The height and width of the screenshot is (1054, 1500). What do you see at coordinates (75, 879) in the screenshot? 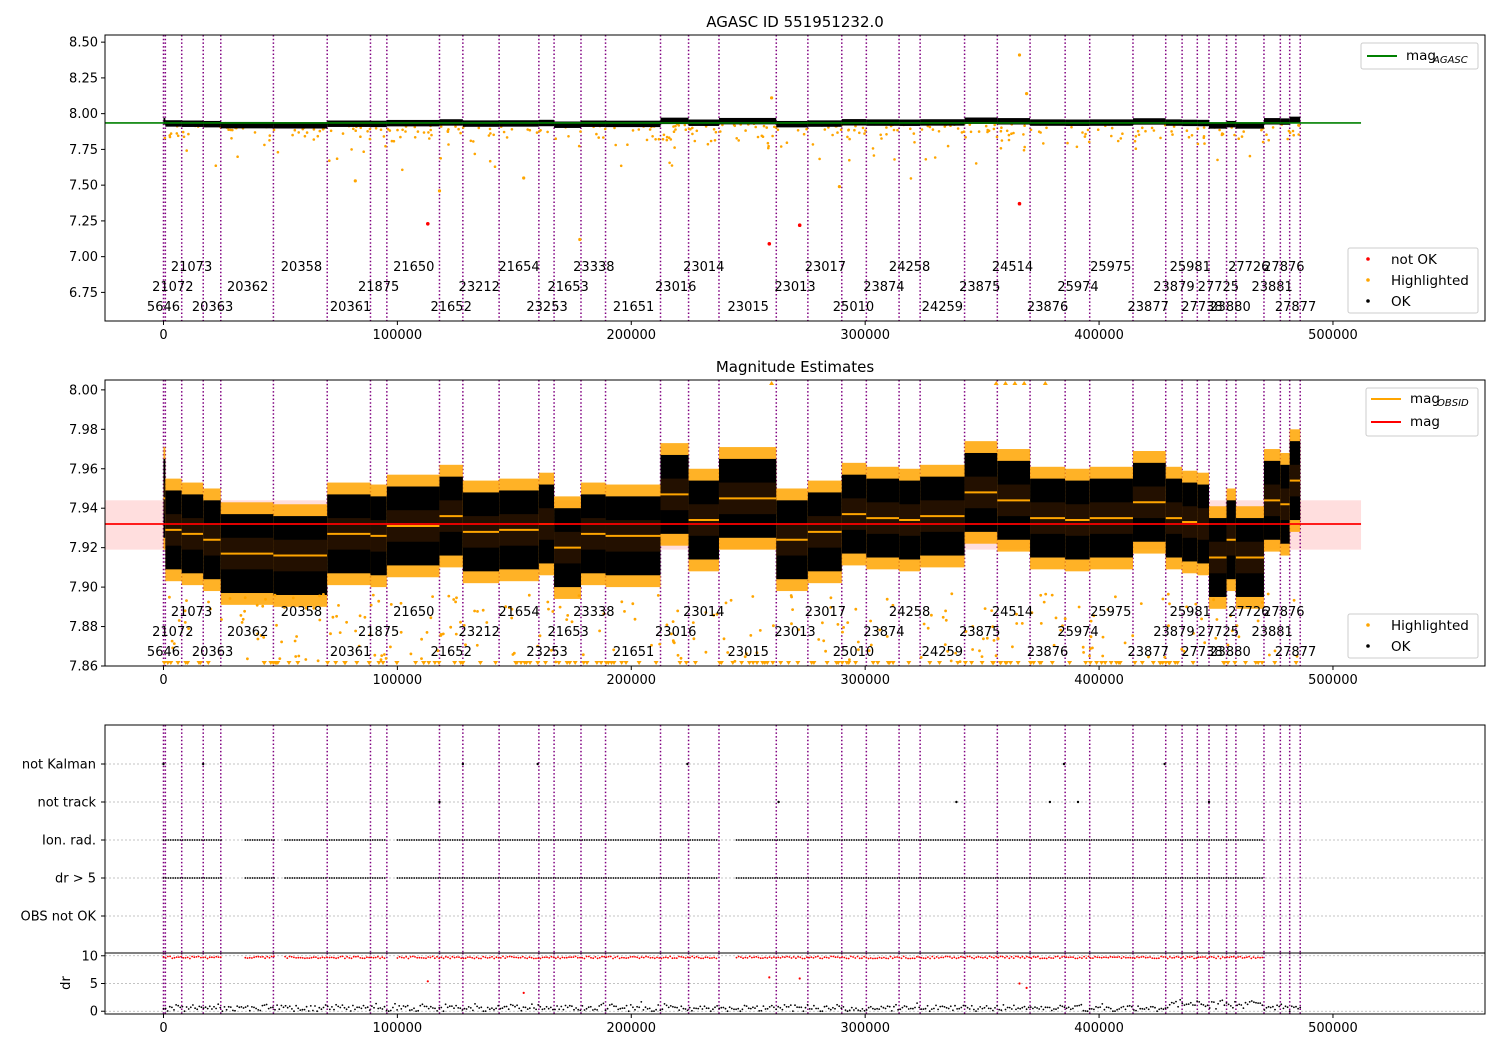
I see `flag-category-label: dr > 5` at bounding box center [75, 879].